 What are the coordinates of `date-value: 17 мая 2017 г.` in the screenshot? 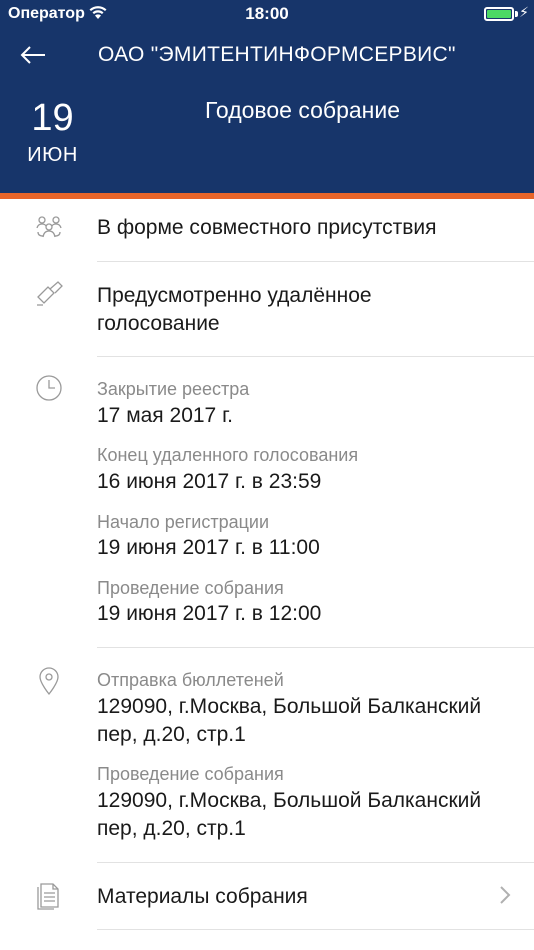 It's located at (165, 415).